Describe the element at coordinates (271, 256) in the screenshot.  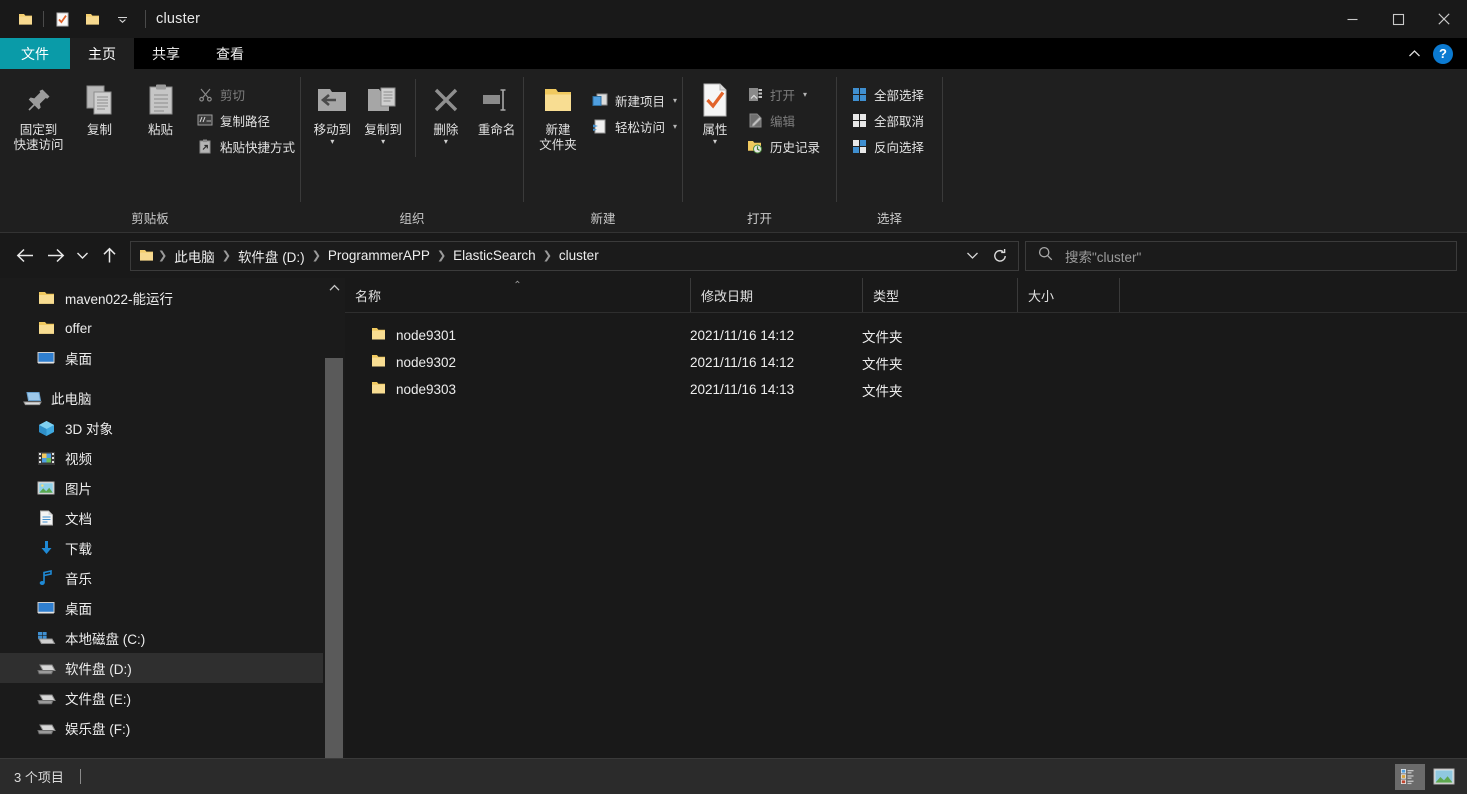
I see `breadcrumb-item-1: 软件盘 (D:)` at that location.